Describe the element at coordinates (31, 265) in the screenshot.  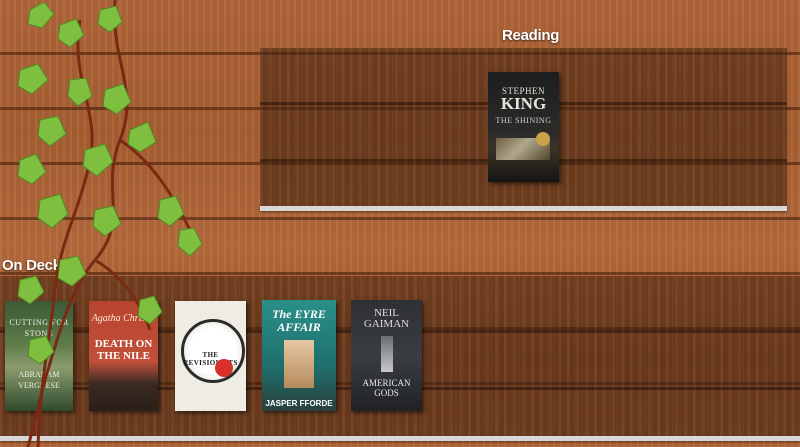
I see `ondeck-section-label: On Deck` at that location.